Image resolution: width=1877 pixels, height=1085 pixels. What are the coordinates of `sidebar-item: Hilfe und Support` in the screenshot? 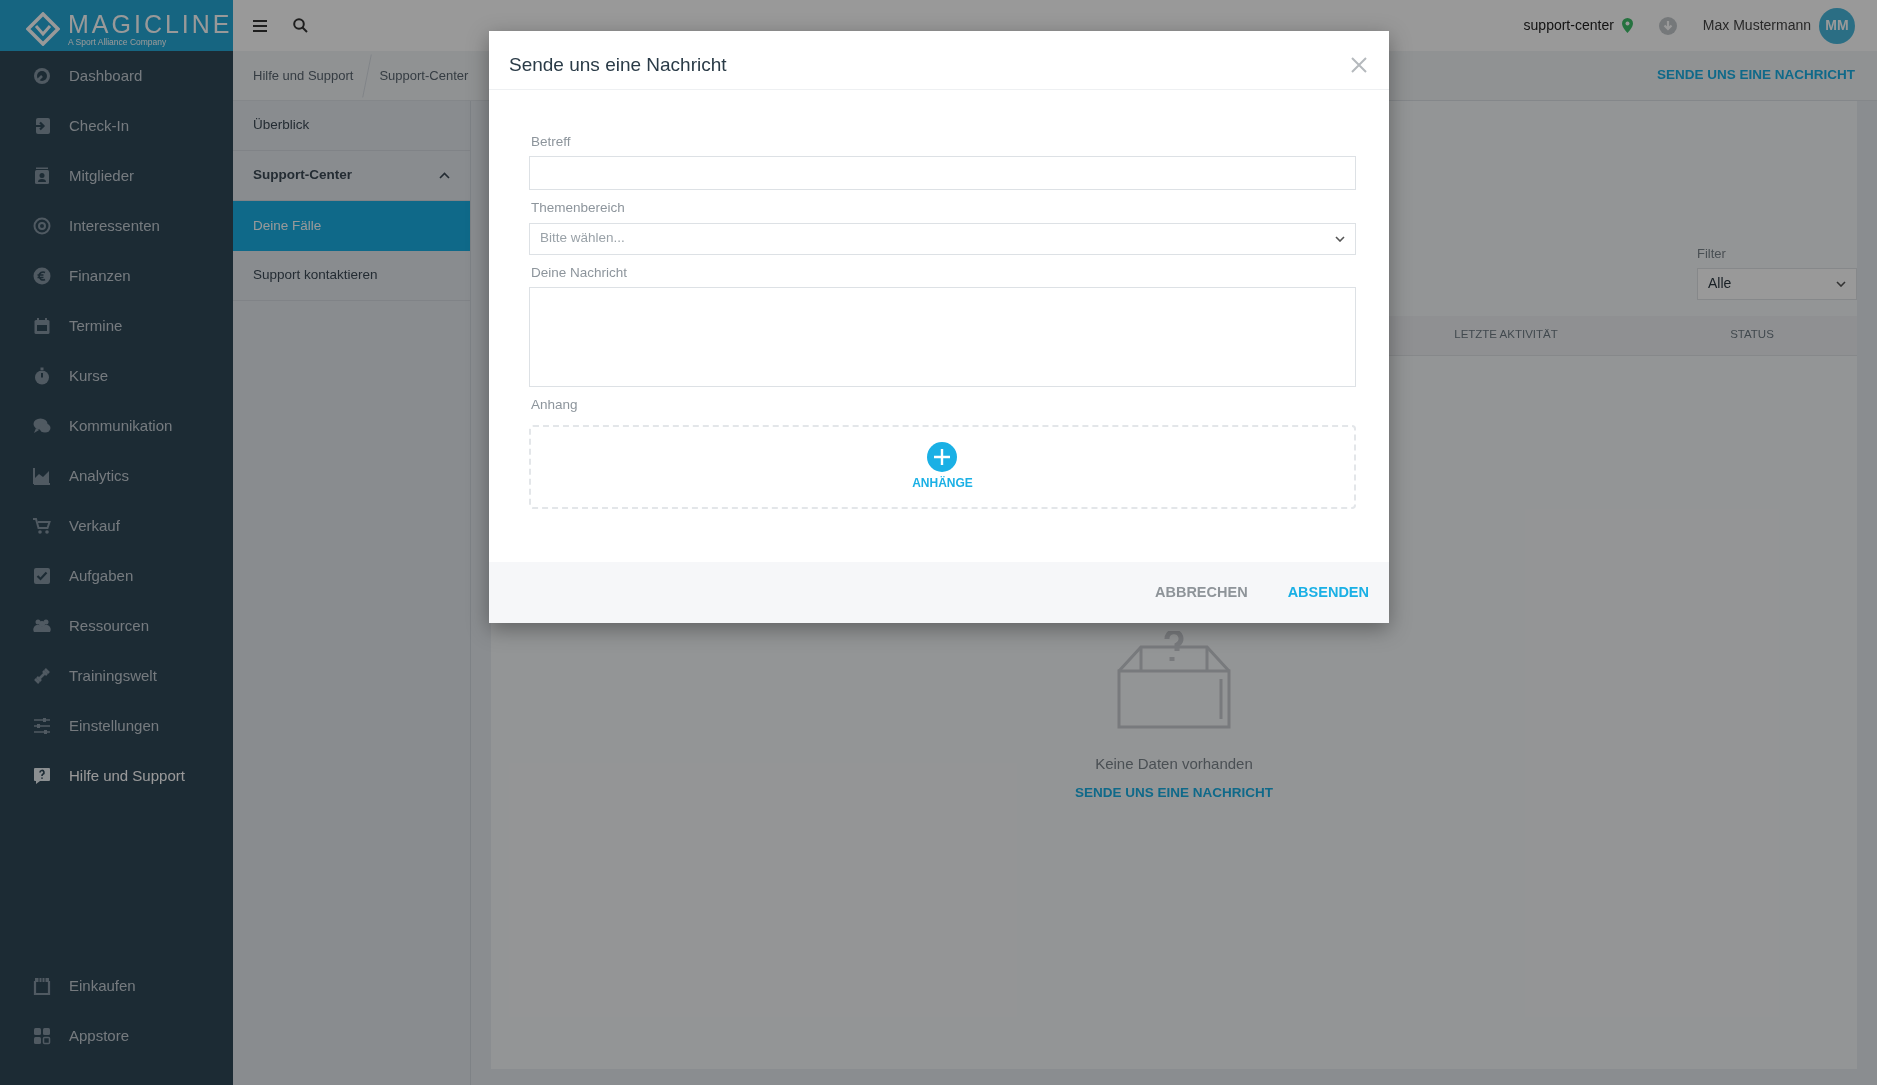 It's located at (116, 776).